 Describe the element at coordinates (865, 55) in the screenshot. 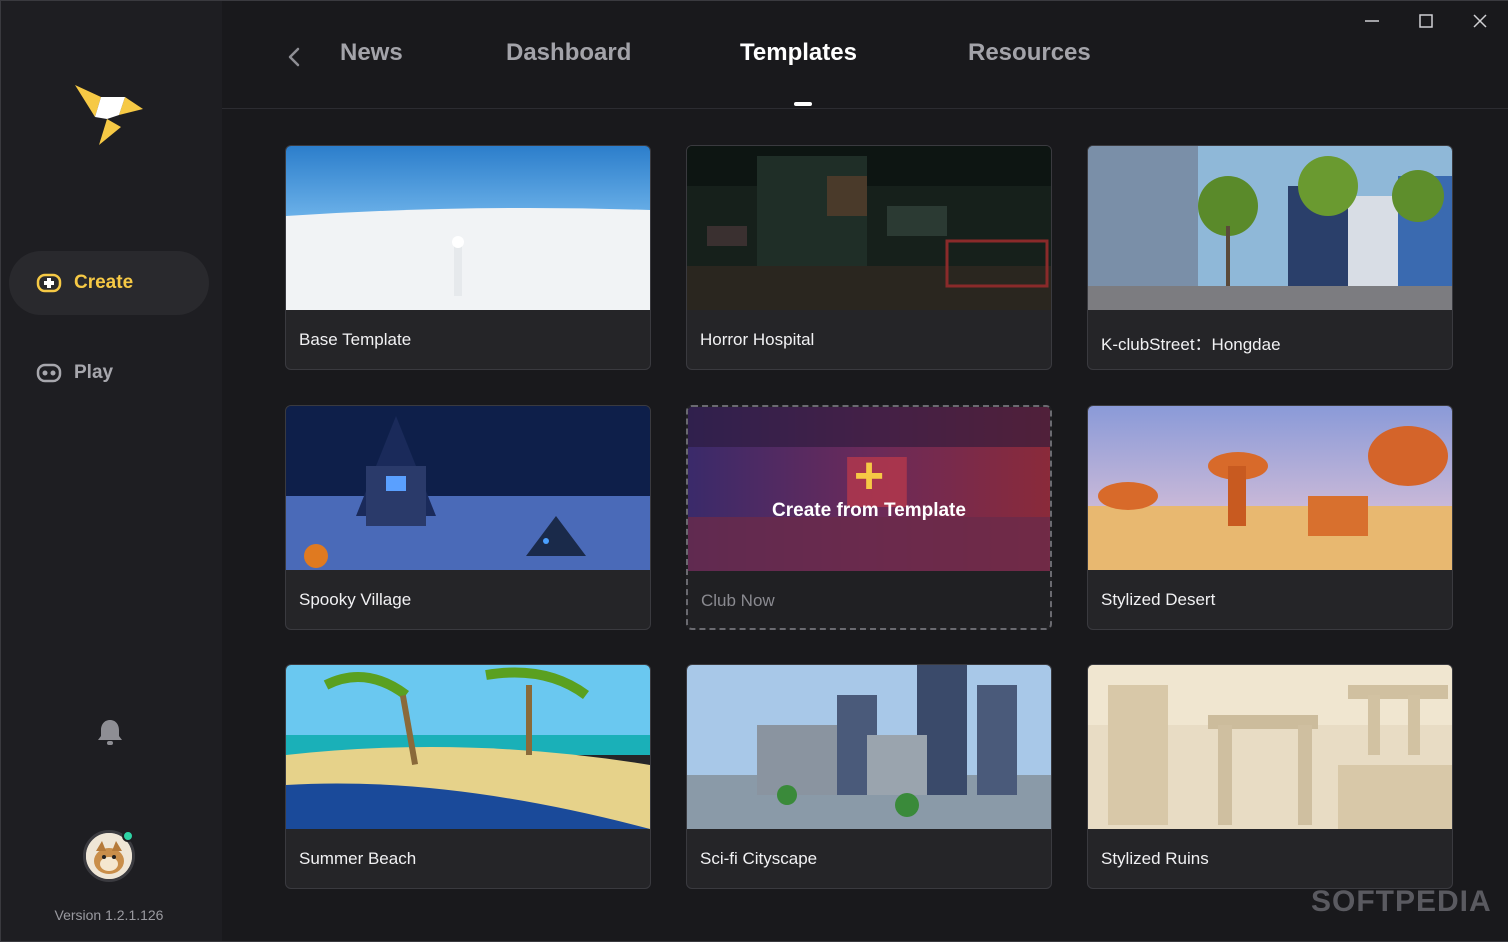

I see `top-navigation: News Dashboard Templates Resources` at that location.